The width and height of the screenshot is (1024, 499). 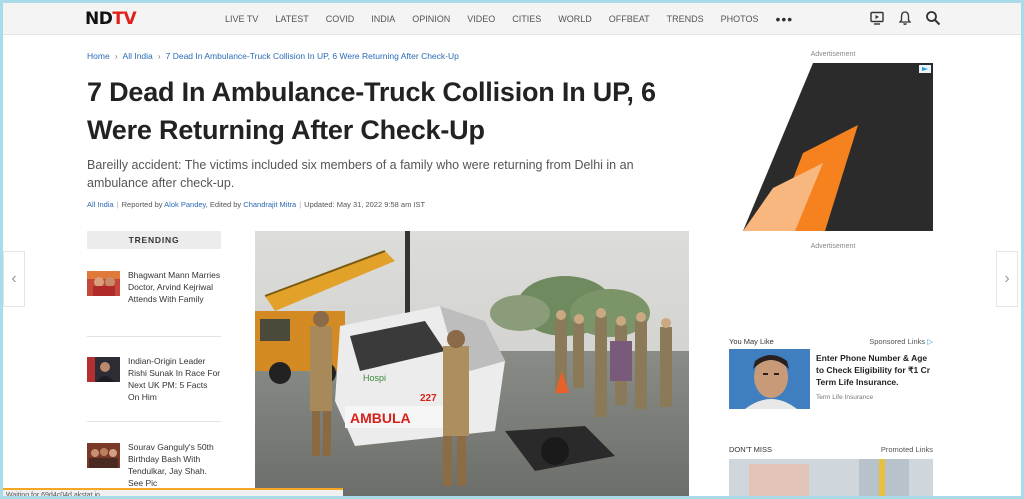 I want to click on ndtv-logo: NDTV, so click(x=111, y=19).